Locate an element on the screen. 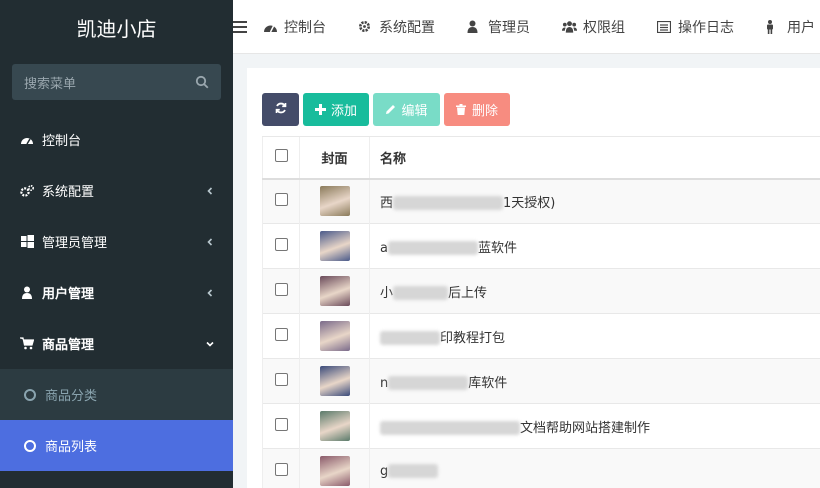  product-name-prefix: n is located at coordinates (384, 383).